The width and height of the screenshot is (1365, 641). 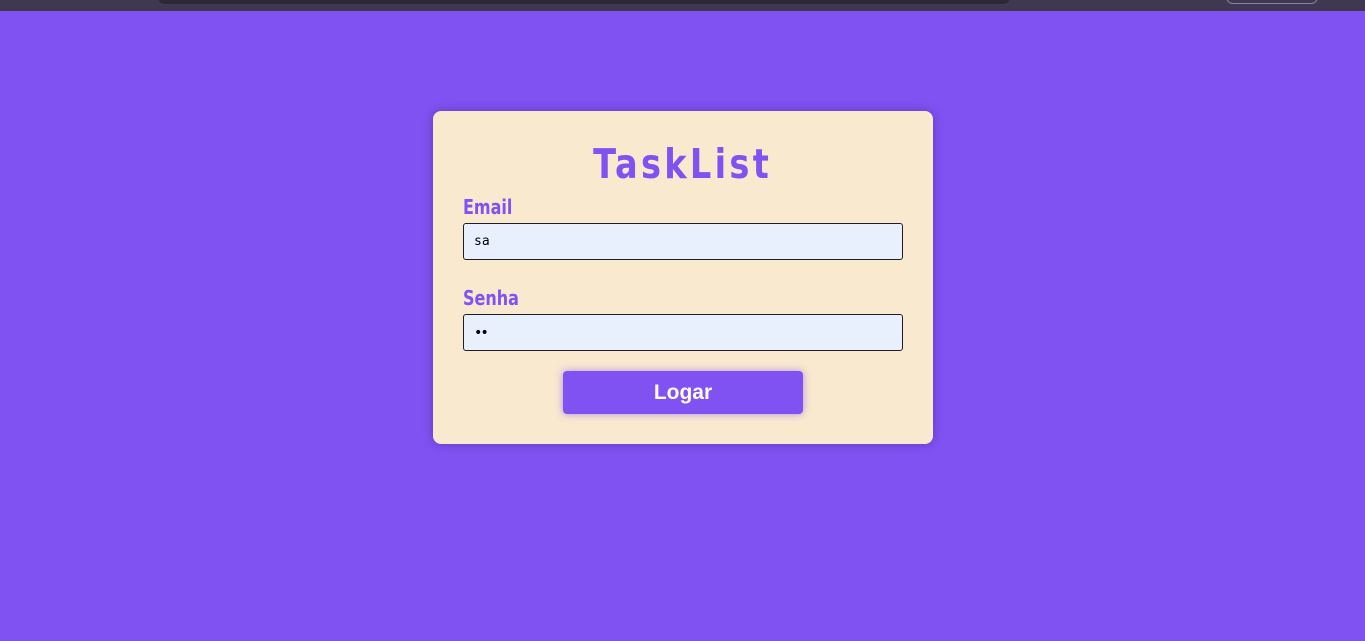 What do you see at coordinates (682, 5) in the screenshot?
I see `browser-top-strip` at bounding box center [682, 5].